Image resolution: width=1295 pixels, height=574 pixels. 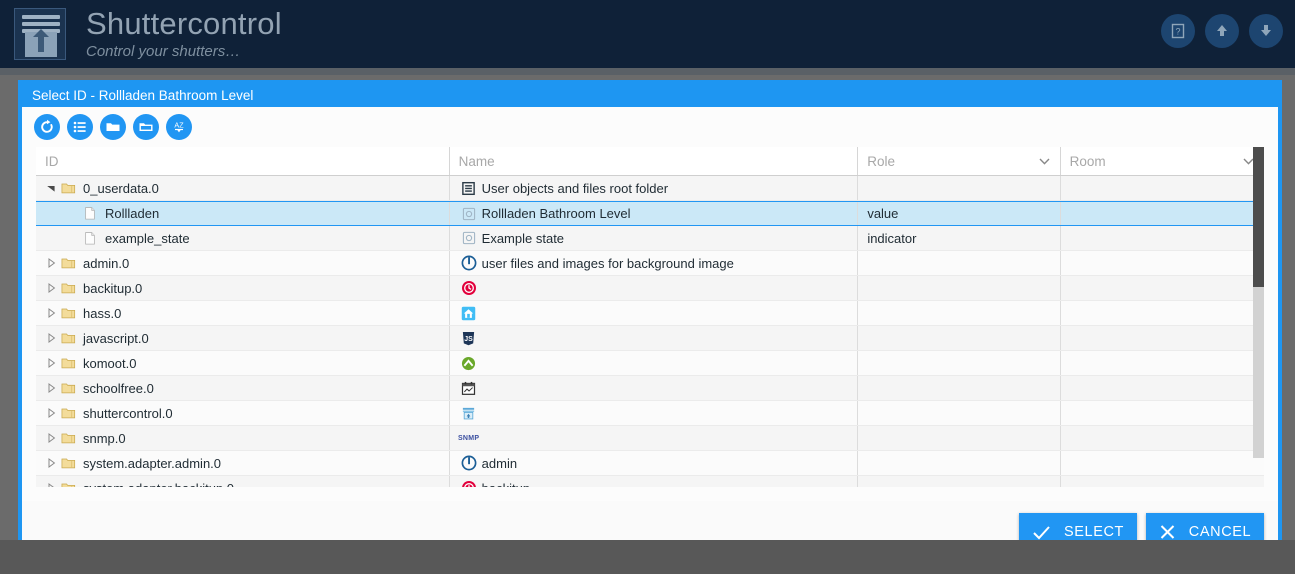 I want to click on refresh-button, so click(x=47, y=127).